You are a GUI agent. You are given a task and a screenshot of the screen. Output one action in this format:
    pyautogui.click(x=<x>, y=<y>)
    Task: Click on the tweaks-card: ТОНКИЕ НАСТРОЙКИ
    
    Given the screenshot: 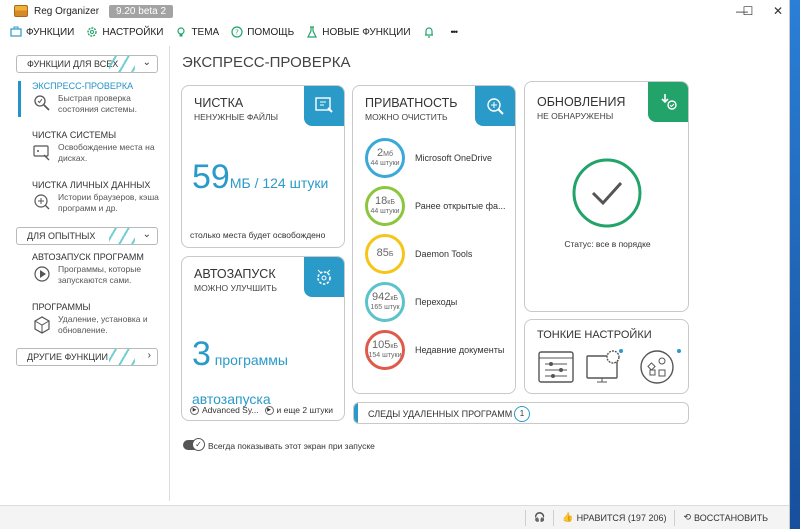 What is the action you would take?
    pyautogui.click(x=606, y=356)
    